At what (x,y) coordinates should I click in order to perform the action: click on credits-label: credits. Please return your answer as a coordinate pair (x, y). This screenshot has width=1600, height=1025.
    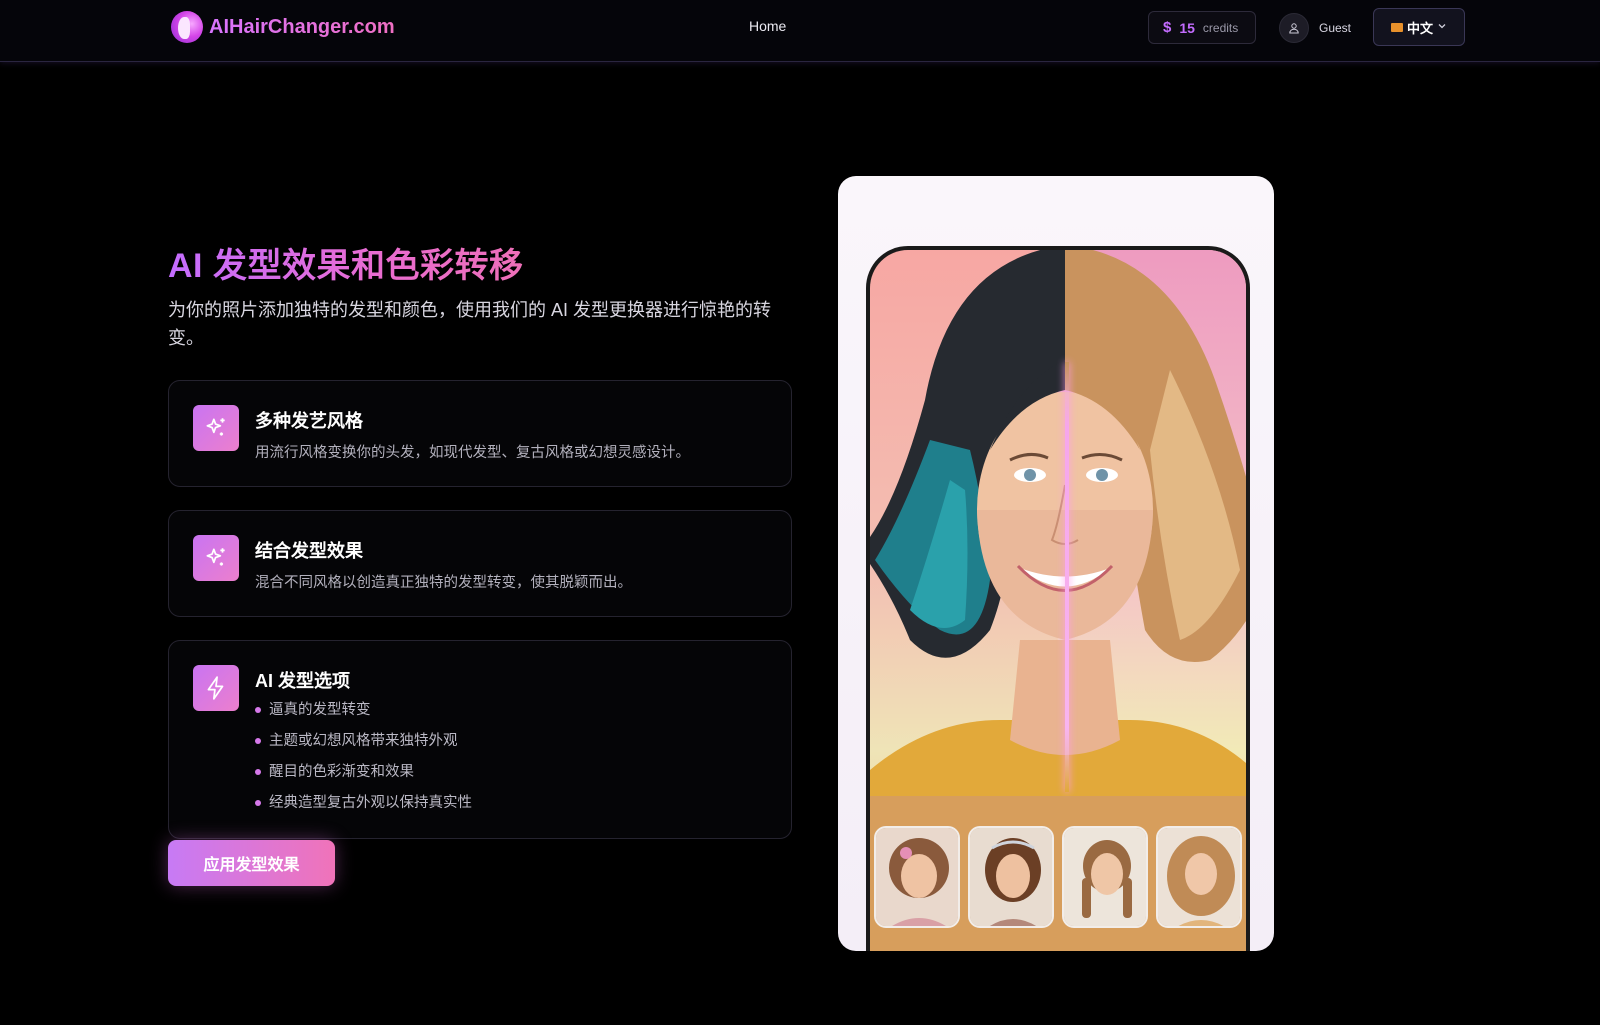
    Looking at the image, I should click on (1220, 27).